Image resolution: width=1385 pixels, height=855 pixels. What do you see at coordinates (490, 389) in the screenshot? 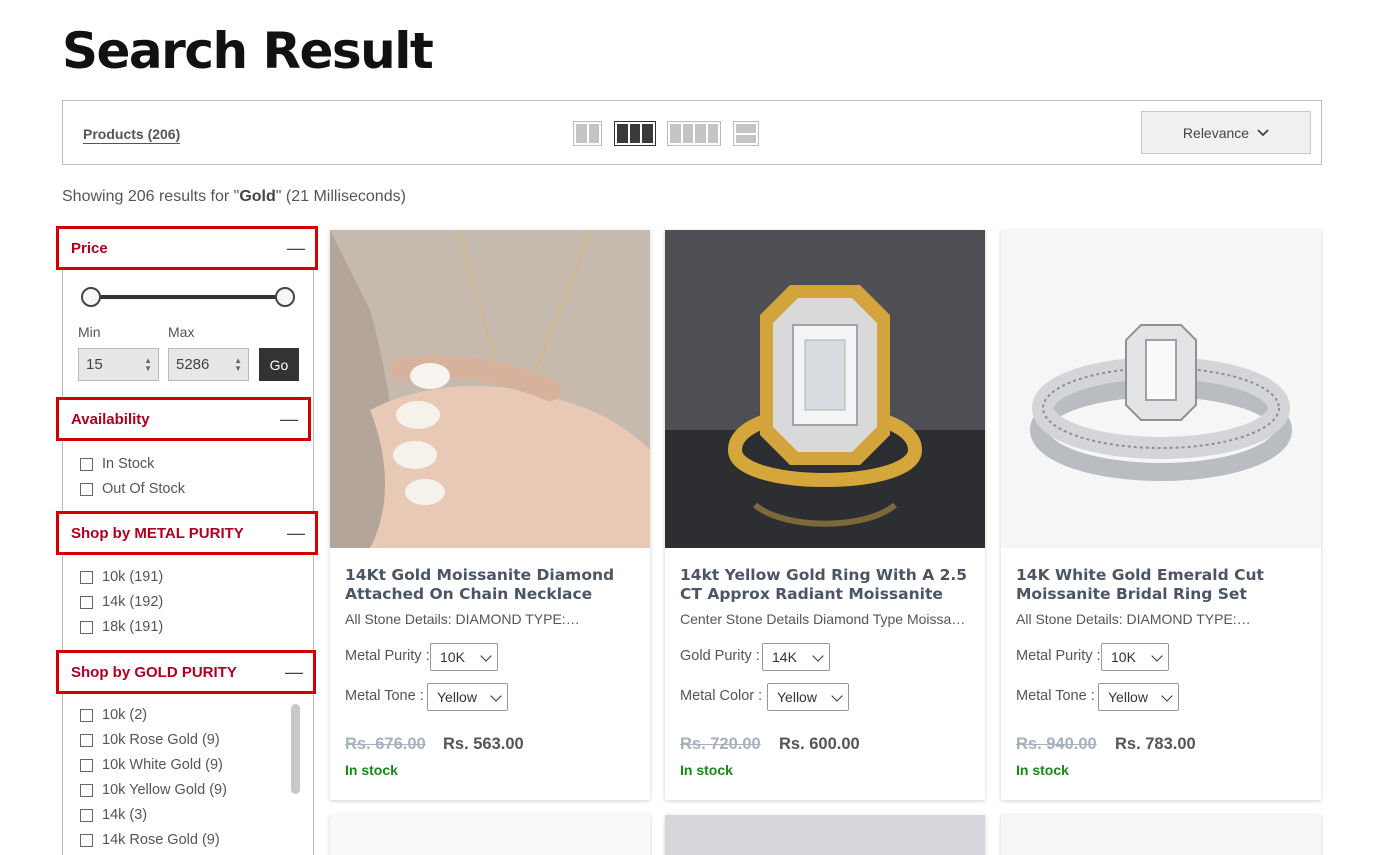
I see `product-image-necklace` at bounding box center [490, 389].